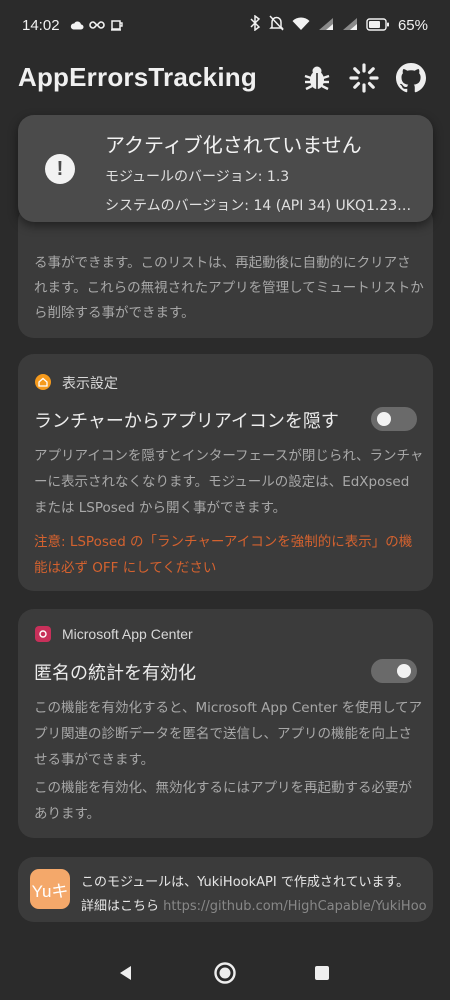 The image size is (450, 1000). What do you see at coordinates (50, 889) in the screenshot?
I see `yukihook-logo: Yuキ` at bounding box center [50, 889].